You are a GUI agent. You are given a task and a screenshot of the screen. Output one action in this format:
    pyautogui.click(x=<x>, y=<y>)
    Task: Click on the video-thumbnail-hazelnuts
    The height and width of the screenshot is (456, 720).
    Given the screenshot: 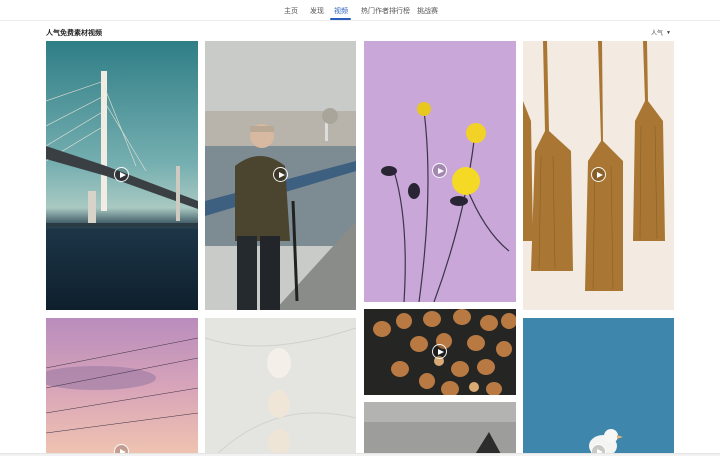 What is the action you would take?
    pyautogui.click(x=440, y=352)
    